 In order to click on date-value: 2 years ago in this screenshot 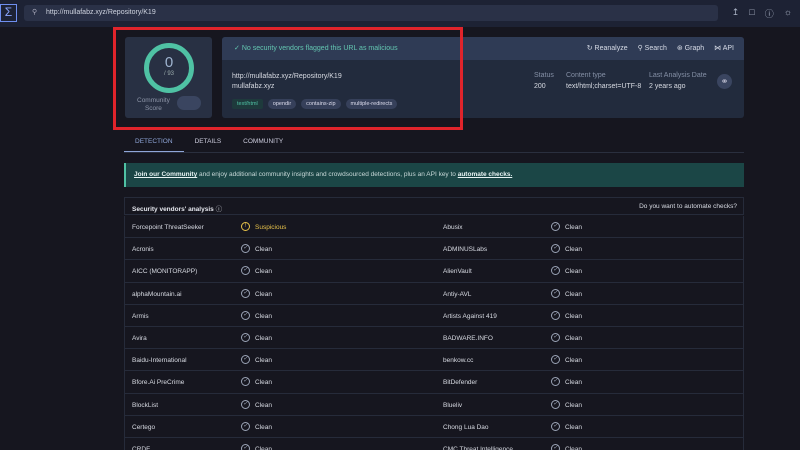, I will do `click(667, 86)`.